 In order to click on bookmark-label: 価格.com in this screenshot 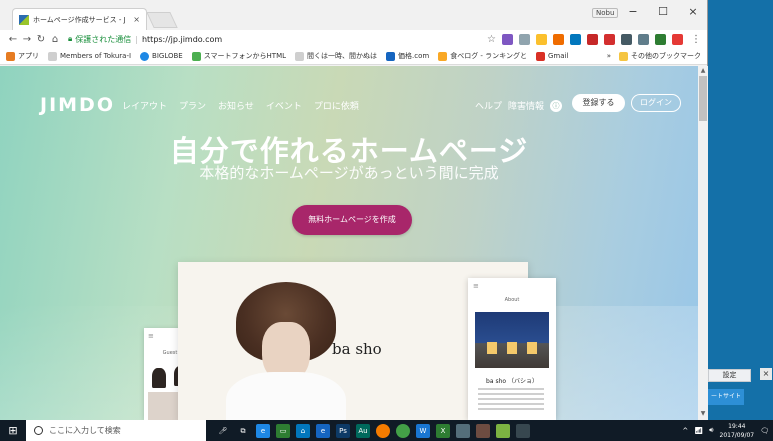, I will do `click(414, 56)`.